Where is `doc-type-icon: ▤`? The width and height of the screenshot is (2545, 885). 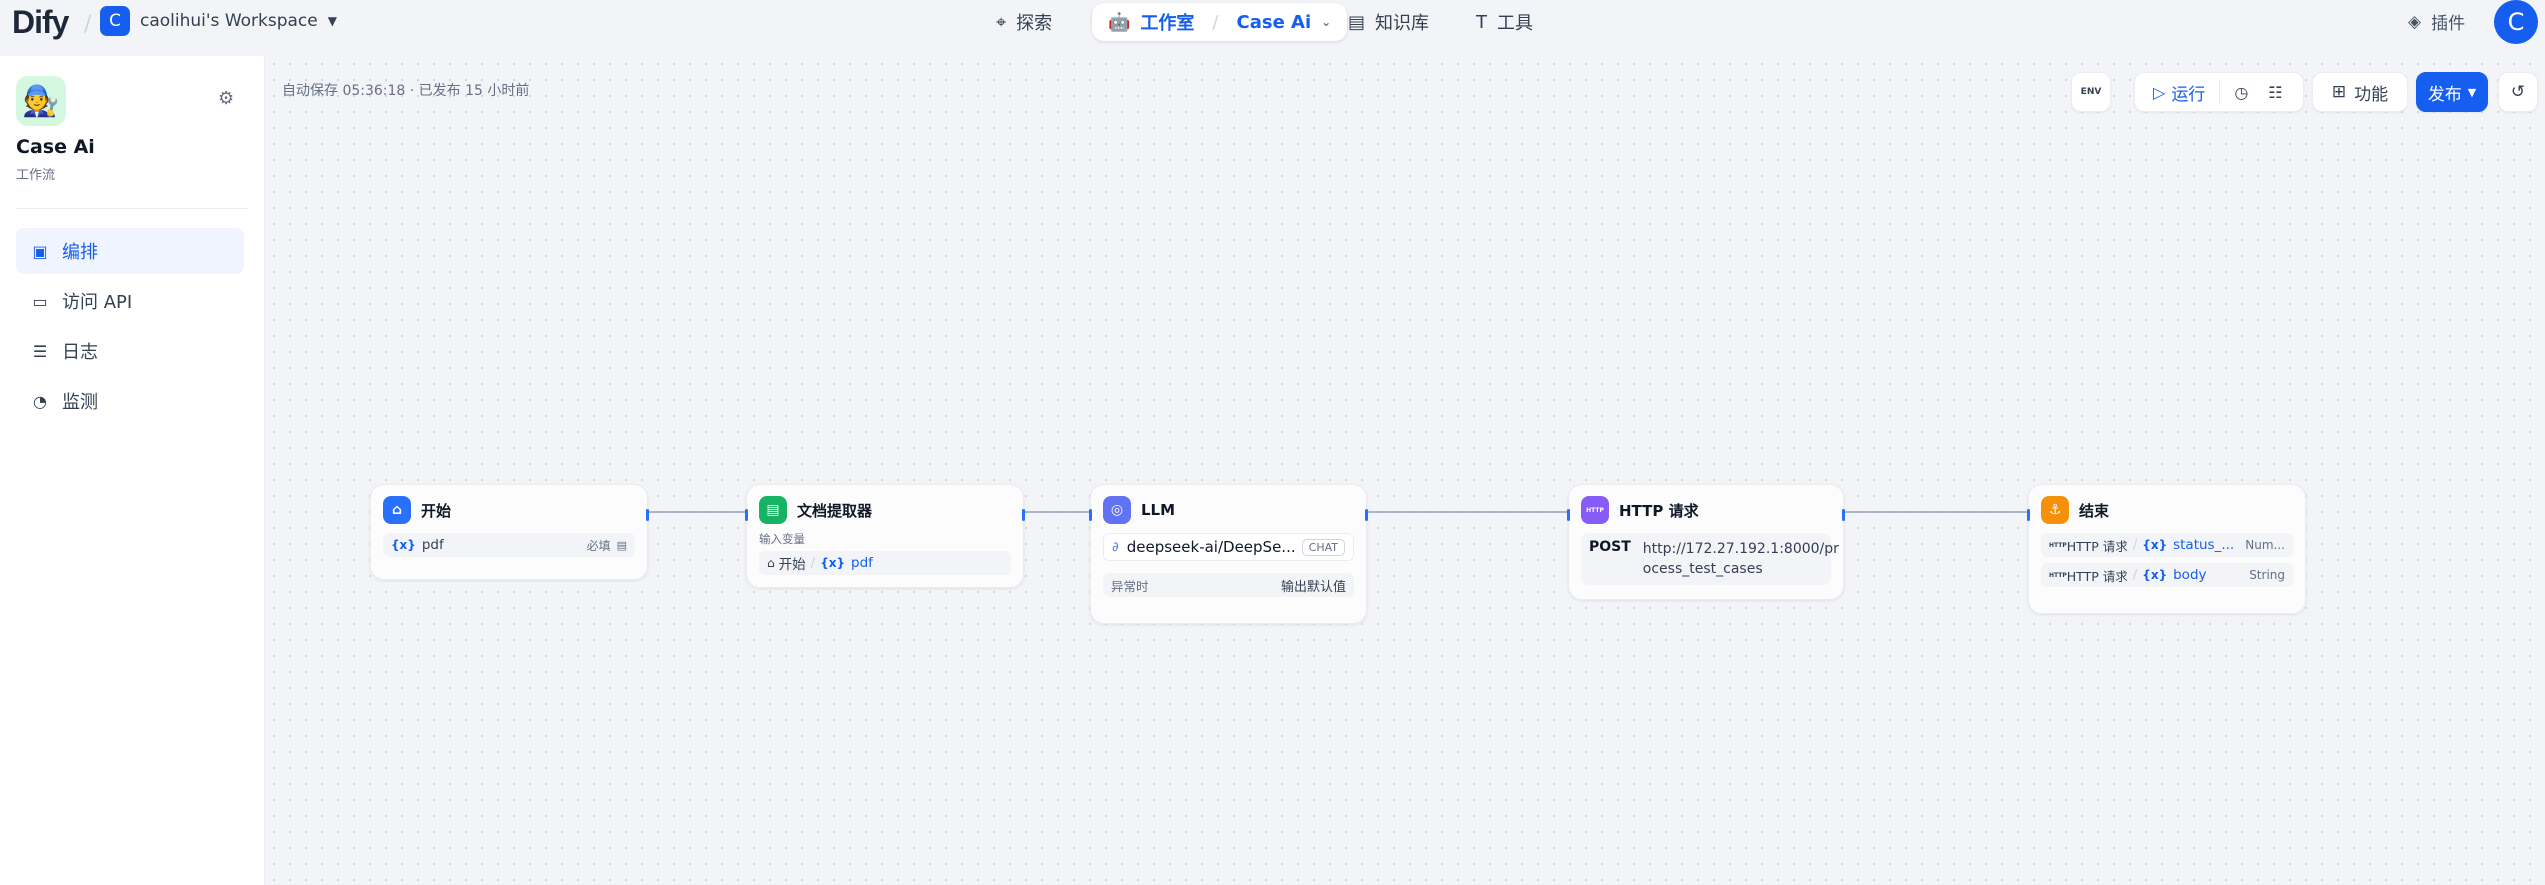
doc-type-icon: ▤ is located at coordinates (621, 545).